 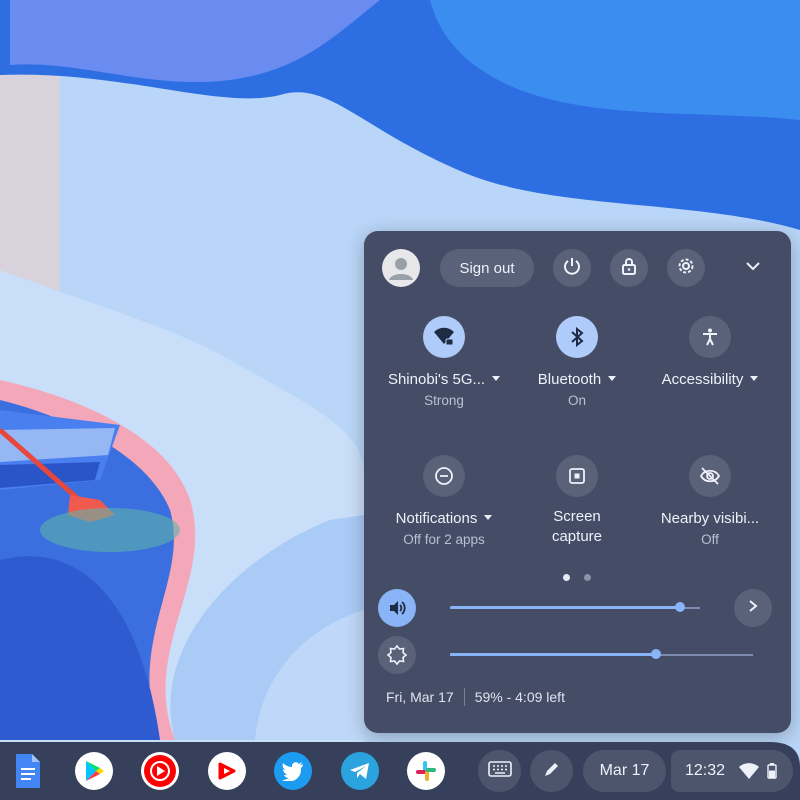 What do you see at coordinates (576, 400) in the screenshot?
I see `tile-sublabel: On` at bounding box center [576, 400].